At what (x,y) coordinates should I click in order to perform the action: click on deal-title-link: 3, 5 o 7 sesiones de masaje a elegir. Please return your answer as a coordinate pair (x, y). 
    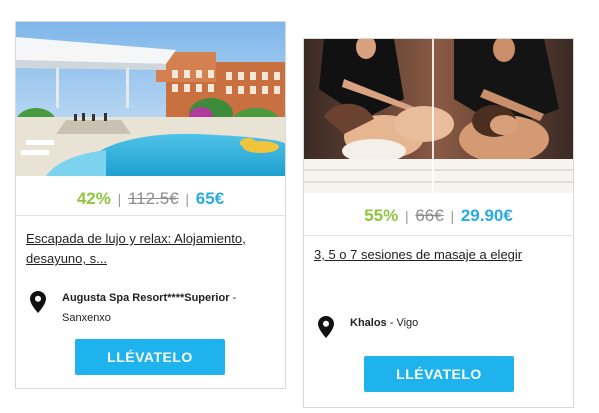
    Looking at the image, I should click on (439, 255).